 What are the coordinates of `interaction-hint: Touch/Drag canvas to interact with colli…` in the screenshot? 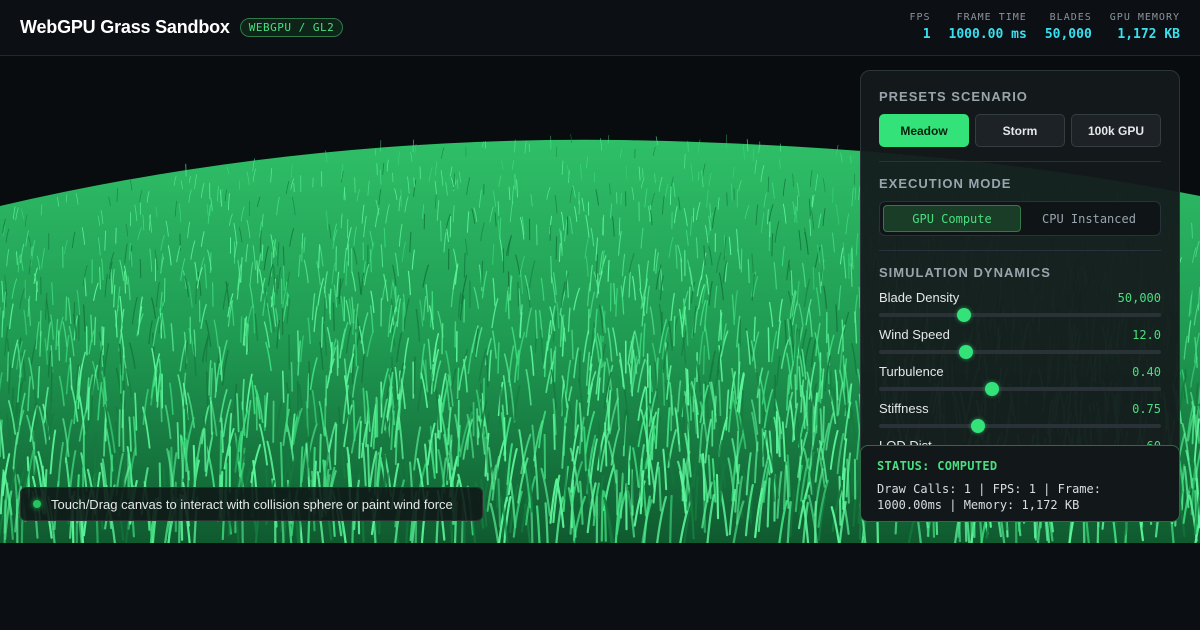 It's located at (251, 504).